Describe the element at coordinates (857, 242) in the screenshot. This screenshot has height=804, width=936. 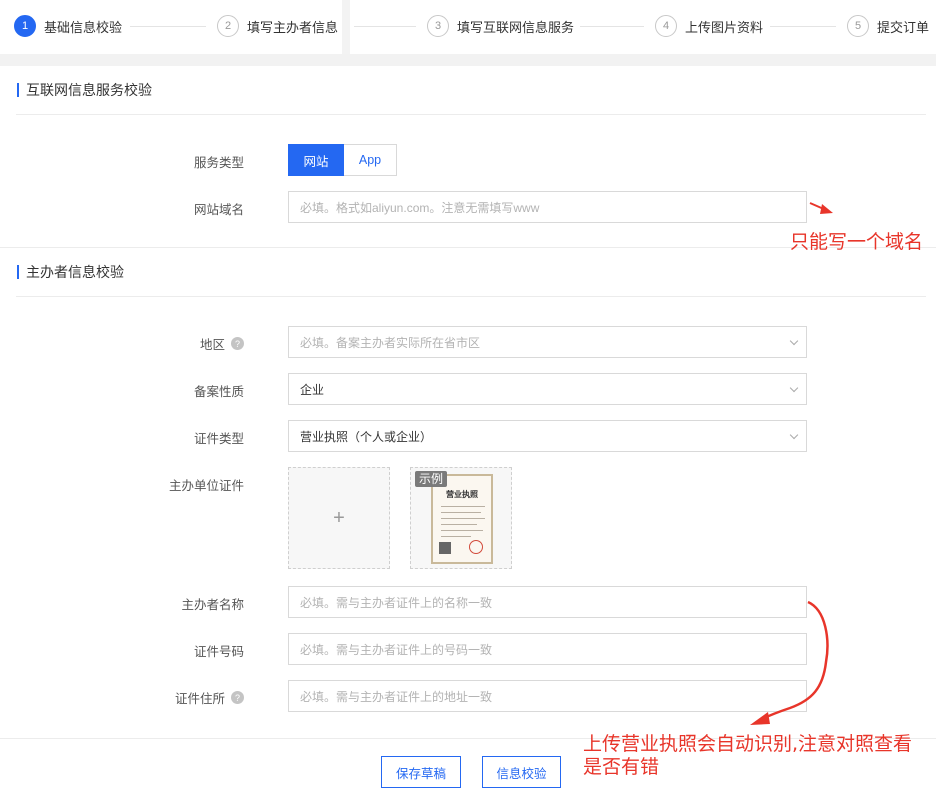
I see `domain-annotation: 只能写一个域名` at that location.